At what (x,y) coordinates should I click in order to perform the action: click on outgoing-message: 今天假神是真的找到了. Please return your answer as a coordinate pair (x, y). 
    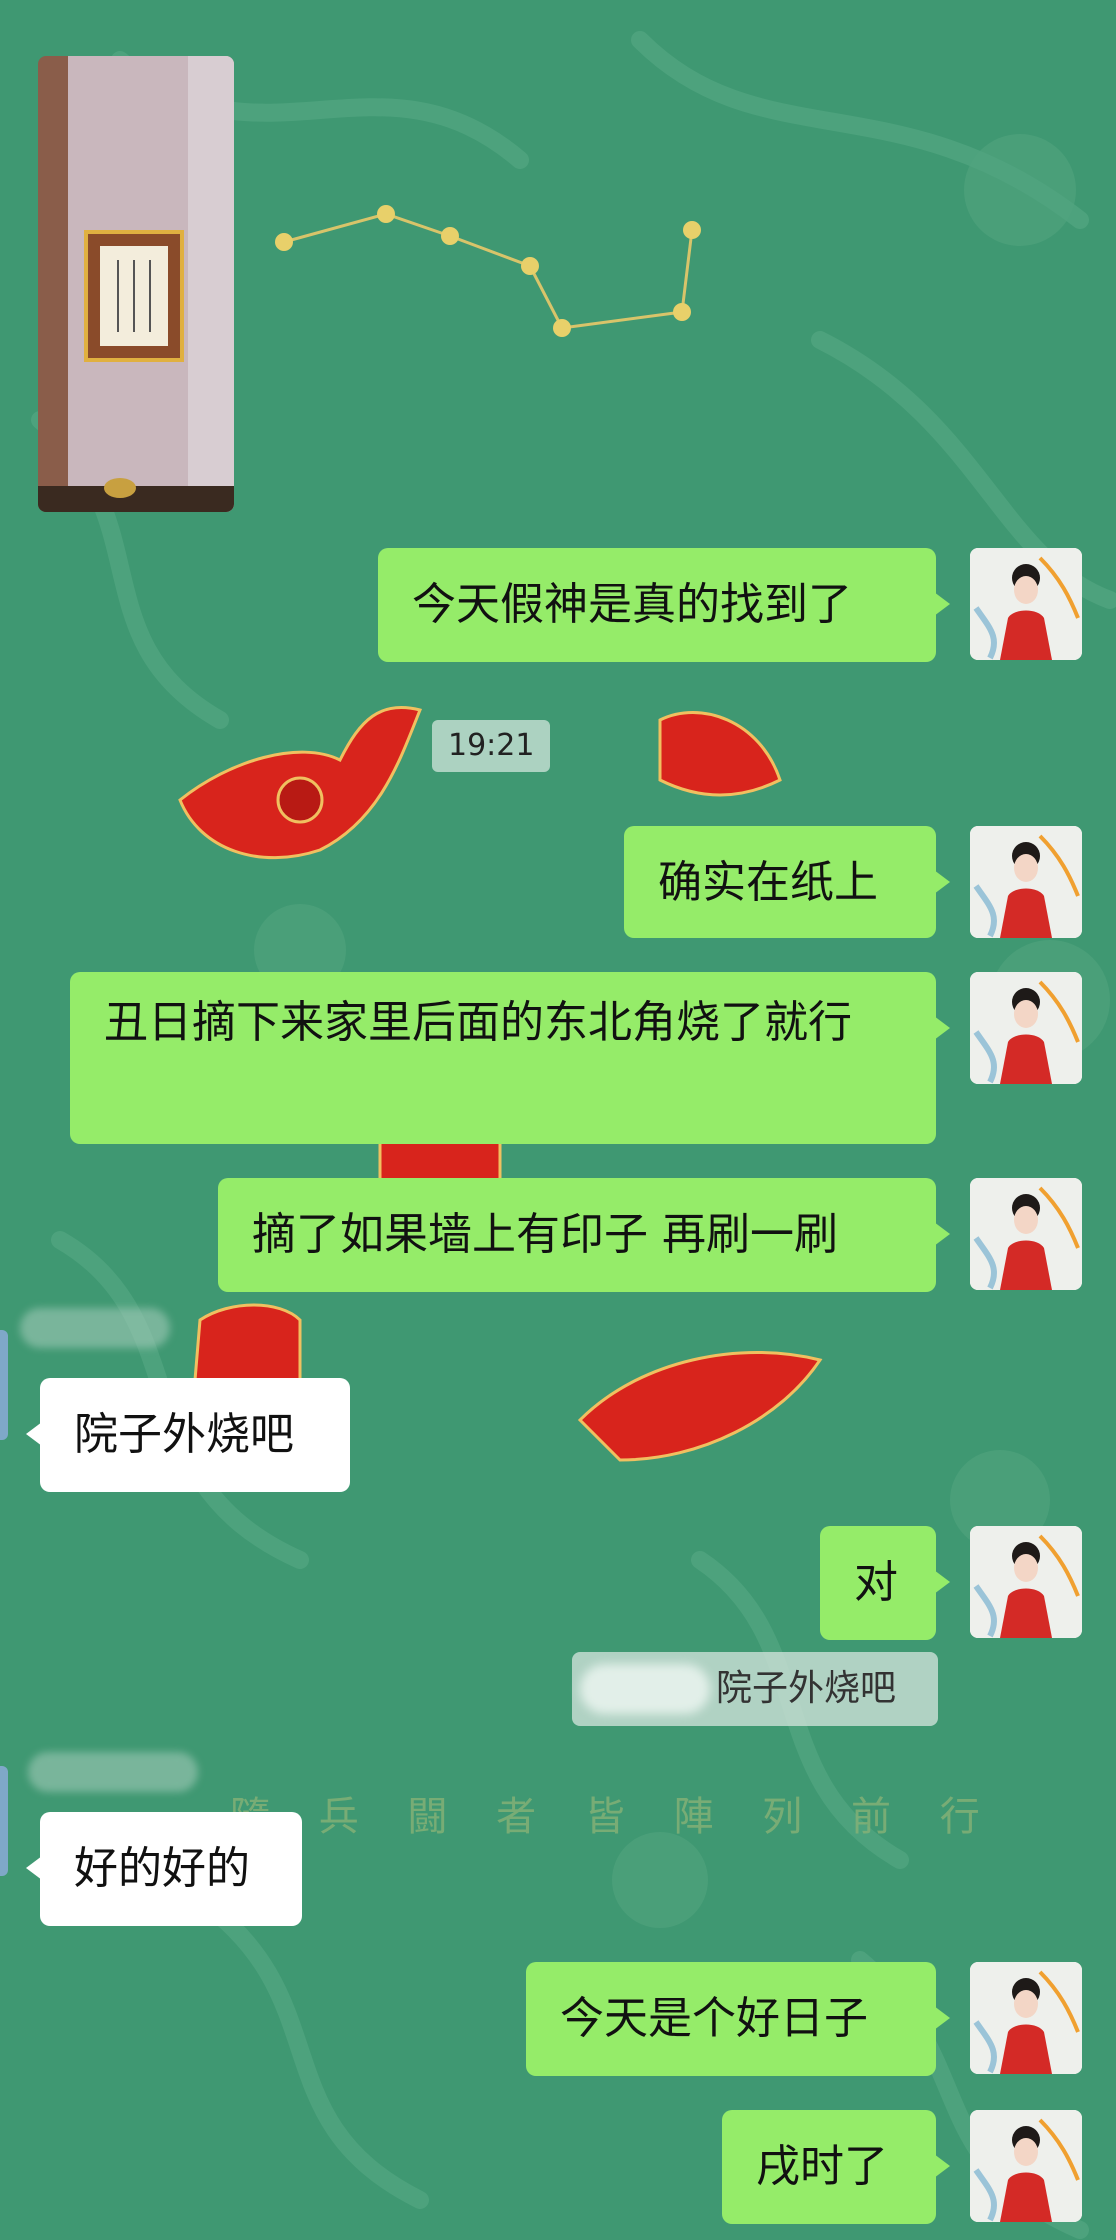
    Looking at the image, I should click on (664, 605).